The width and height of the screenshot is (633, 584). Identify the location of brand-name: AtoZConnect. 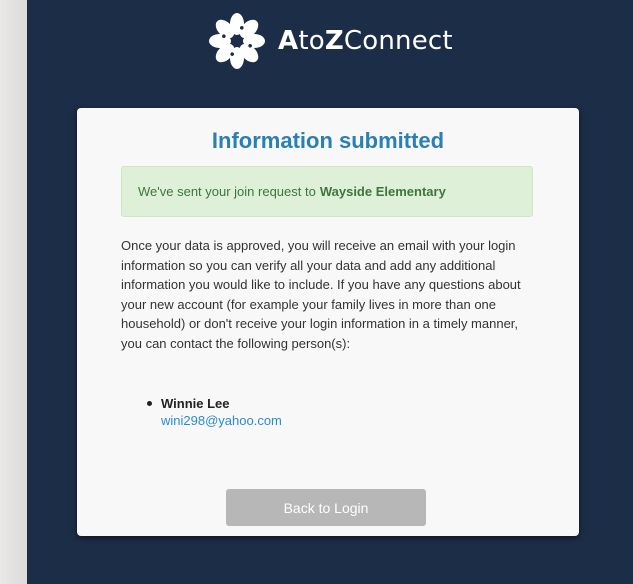
(365, 41).